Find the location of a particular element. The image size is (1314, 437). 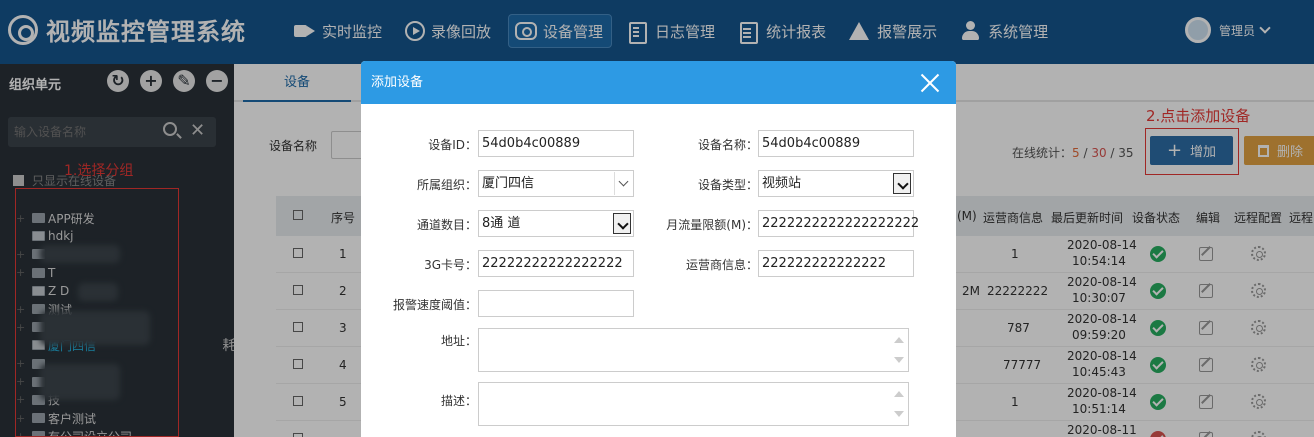

device-id-label: 设备ID： is located at coordinates (452, 145).